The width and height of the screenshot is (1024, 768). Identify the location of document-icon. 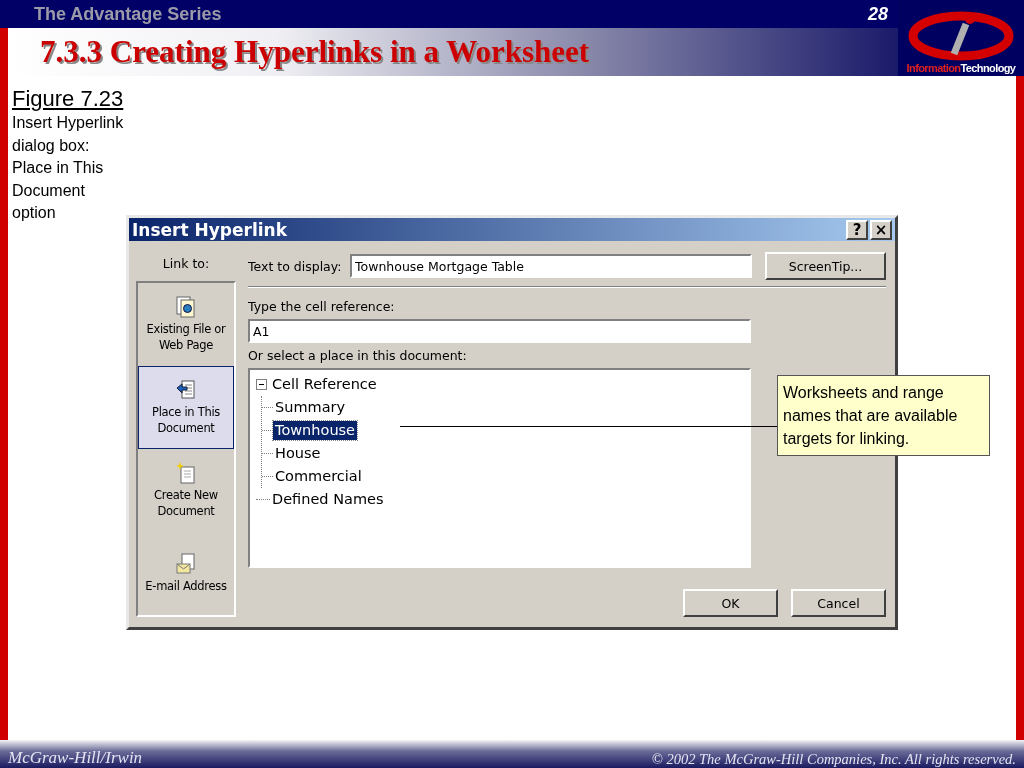
(186, 307).